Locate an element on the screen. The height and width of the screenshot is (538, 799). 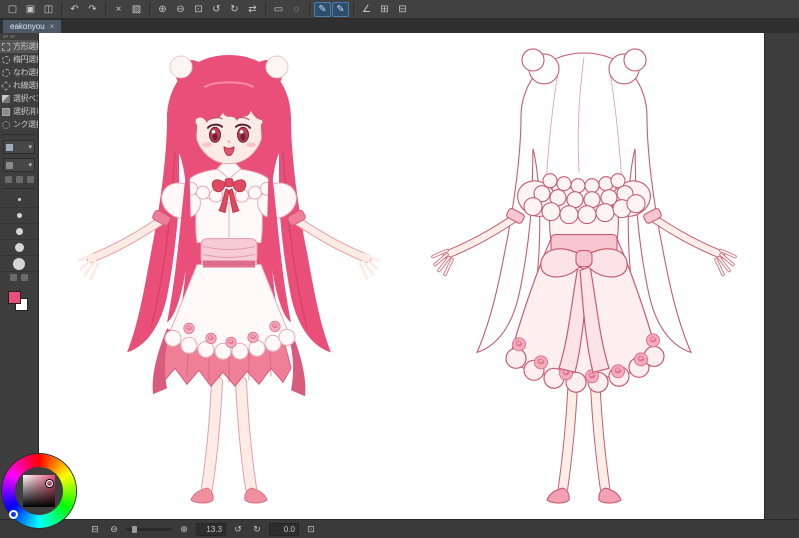
tool-property-dropdown-1: ▾ is located at coordinates (19, 147).